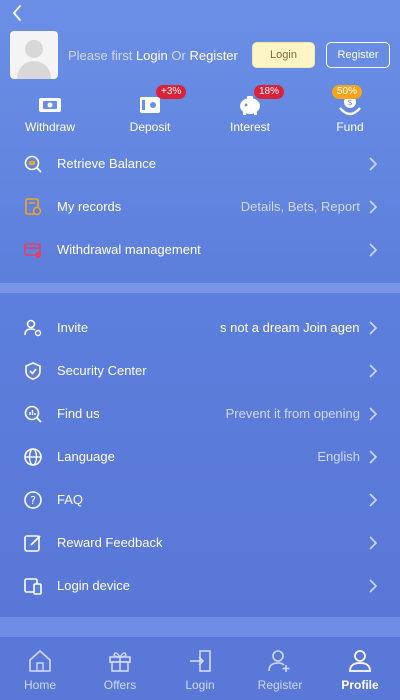 The image size is (400, 700). What do you see at coordinates (269, 92) in the screenshot?
I see `interest-badge: 18%` at bounding box center [269, 92].